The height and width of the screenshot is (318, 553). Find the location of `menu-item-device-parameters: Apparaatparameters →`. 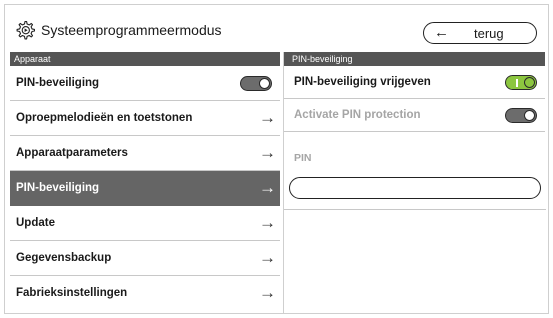

menu-item-device-parameters: Apparaatparameters → is located at coordinates (145, 153).